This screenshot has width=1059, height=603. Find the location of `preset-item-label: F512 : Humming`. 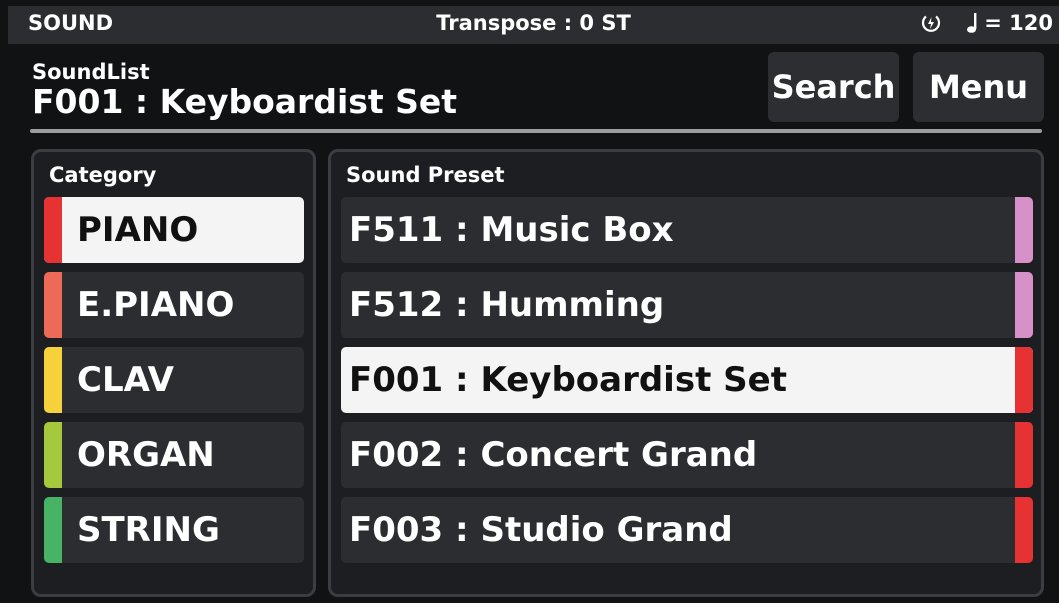

preset-item-label: F512 : Humming is located at coordinates (507, 305).